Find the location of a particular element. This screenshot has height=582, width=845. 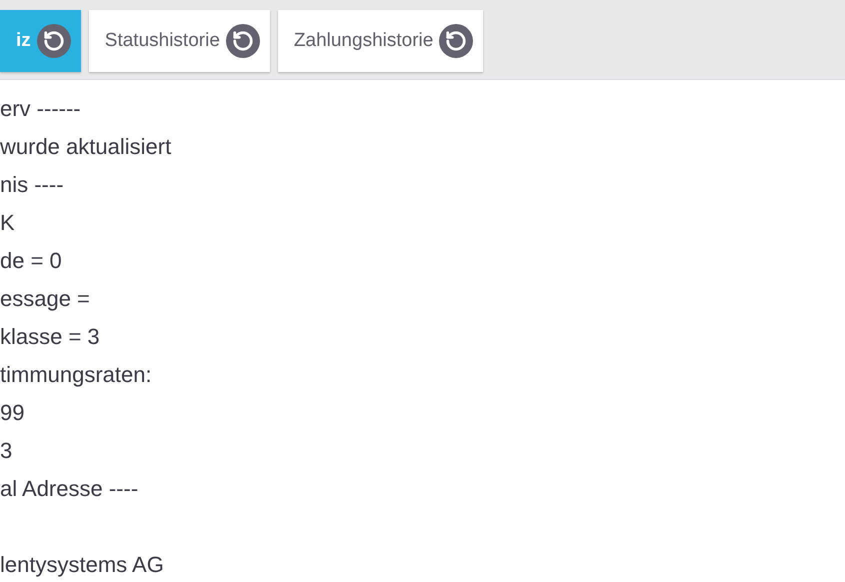

log-line: essage = is located at coordinates (45, 298).